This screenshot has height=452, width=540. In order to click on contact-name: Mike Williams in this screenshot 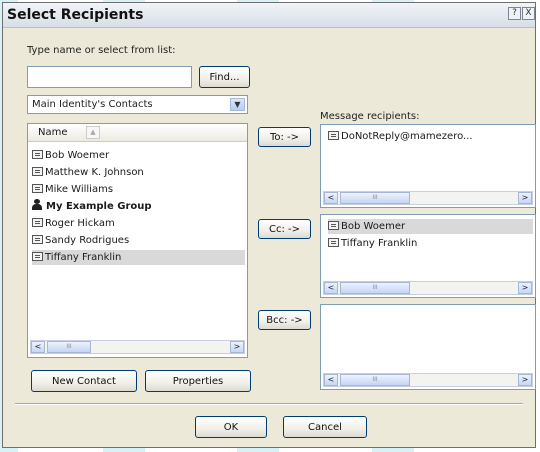, I will do `click(79, 189)`.